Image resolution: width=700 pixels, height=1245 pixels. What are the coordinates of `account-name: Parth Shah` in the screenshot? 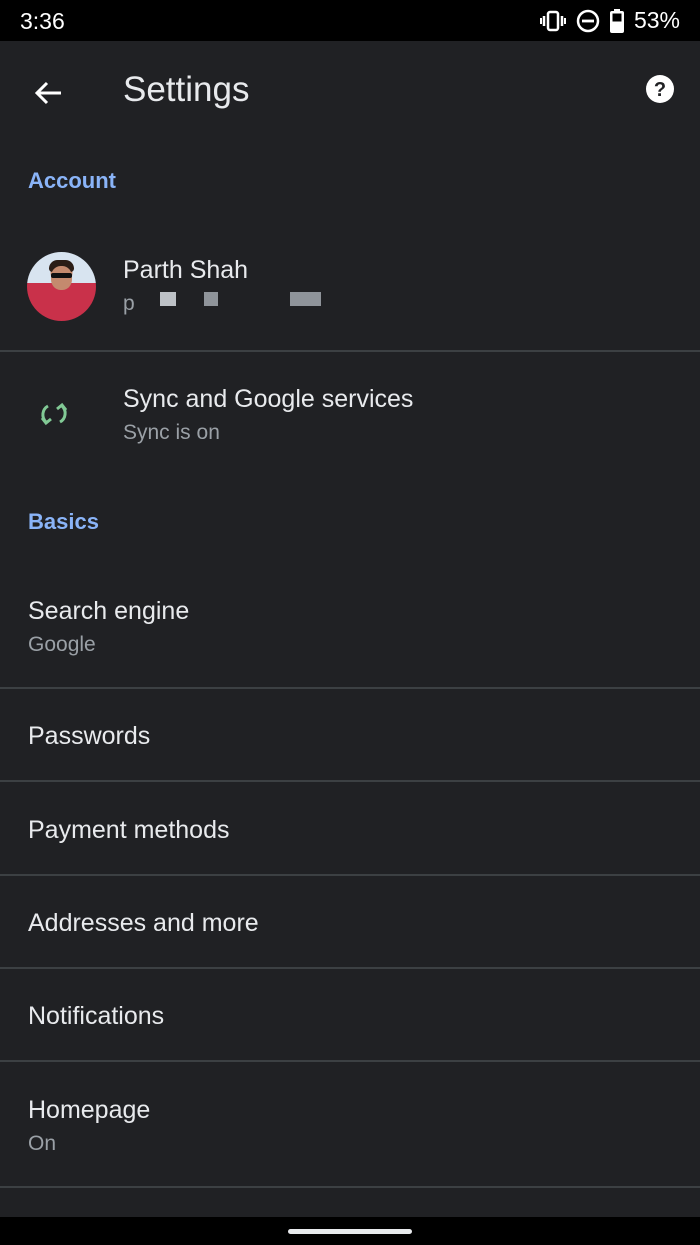 It's located at (186, 270).